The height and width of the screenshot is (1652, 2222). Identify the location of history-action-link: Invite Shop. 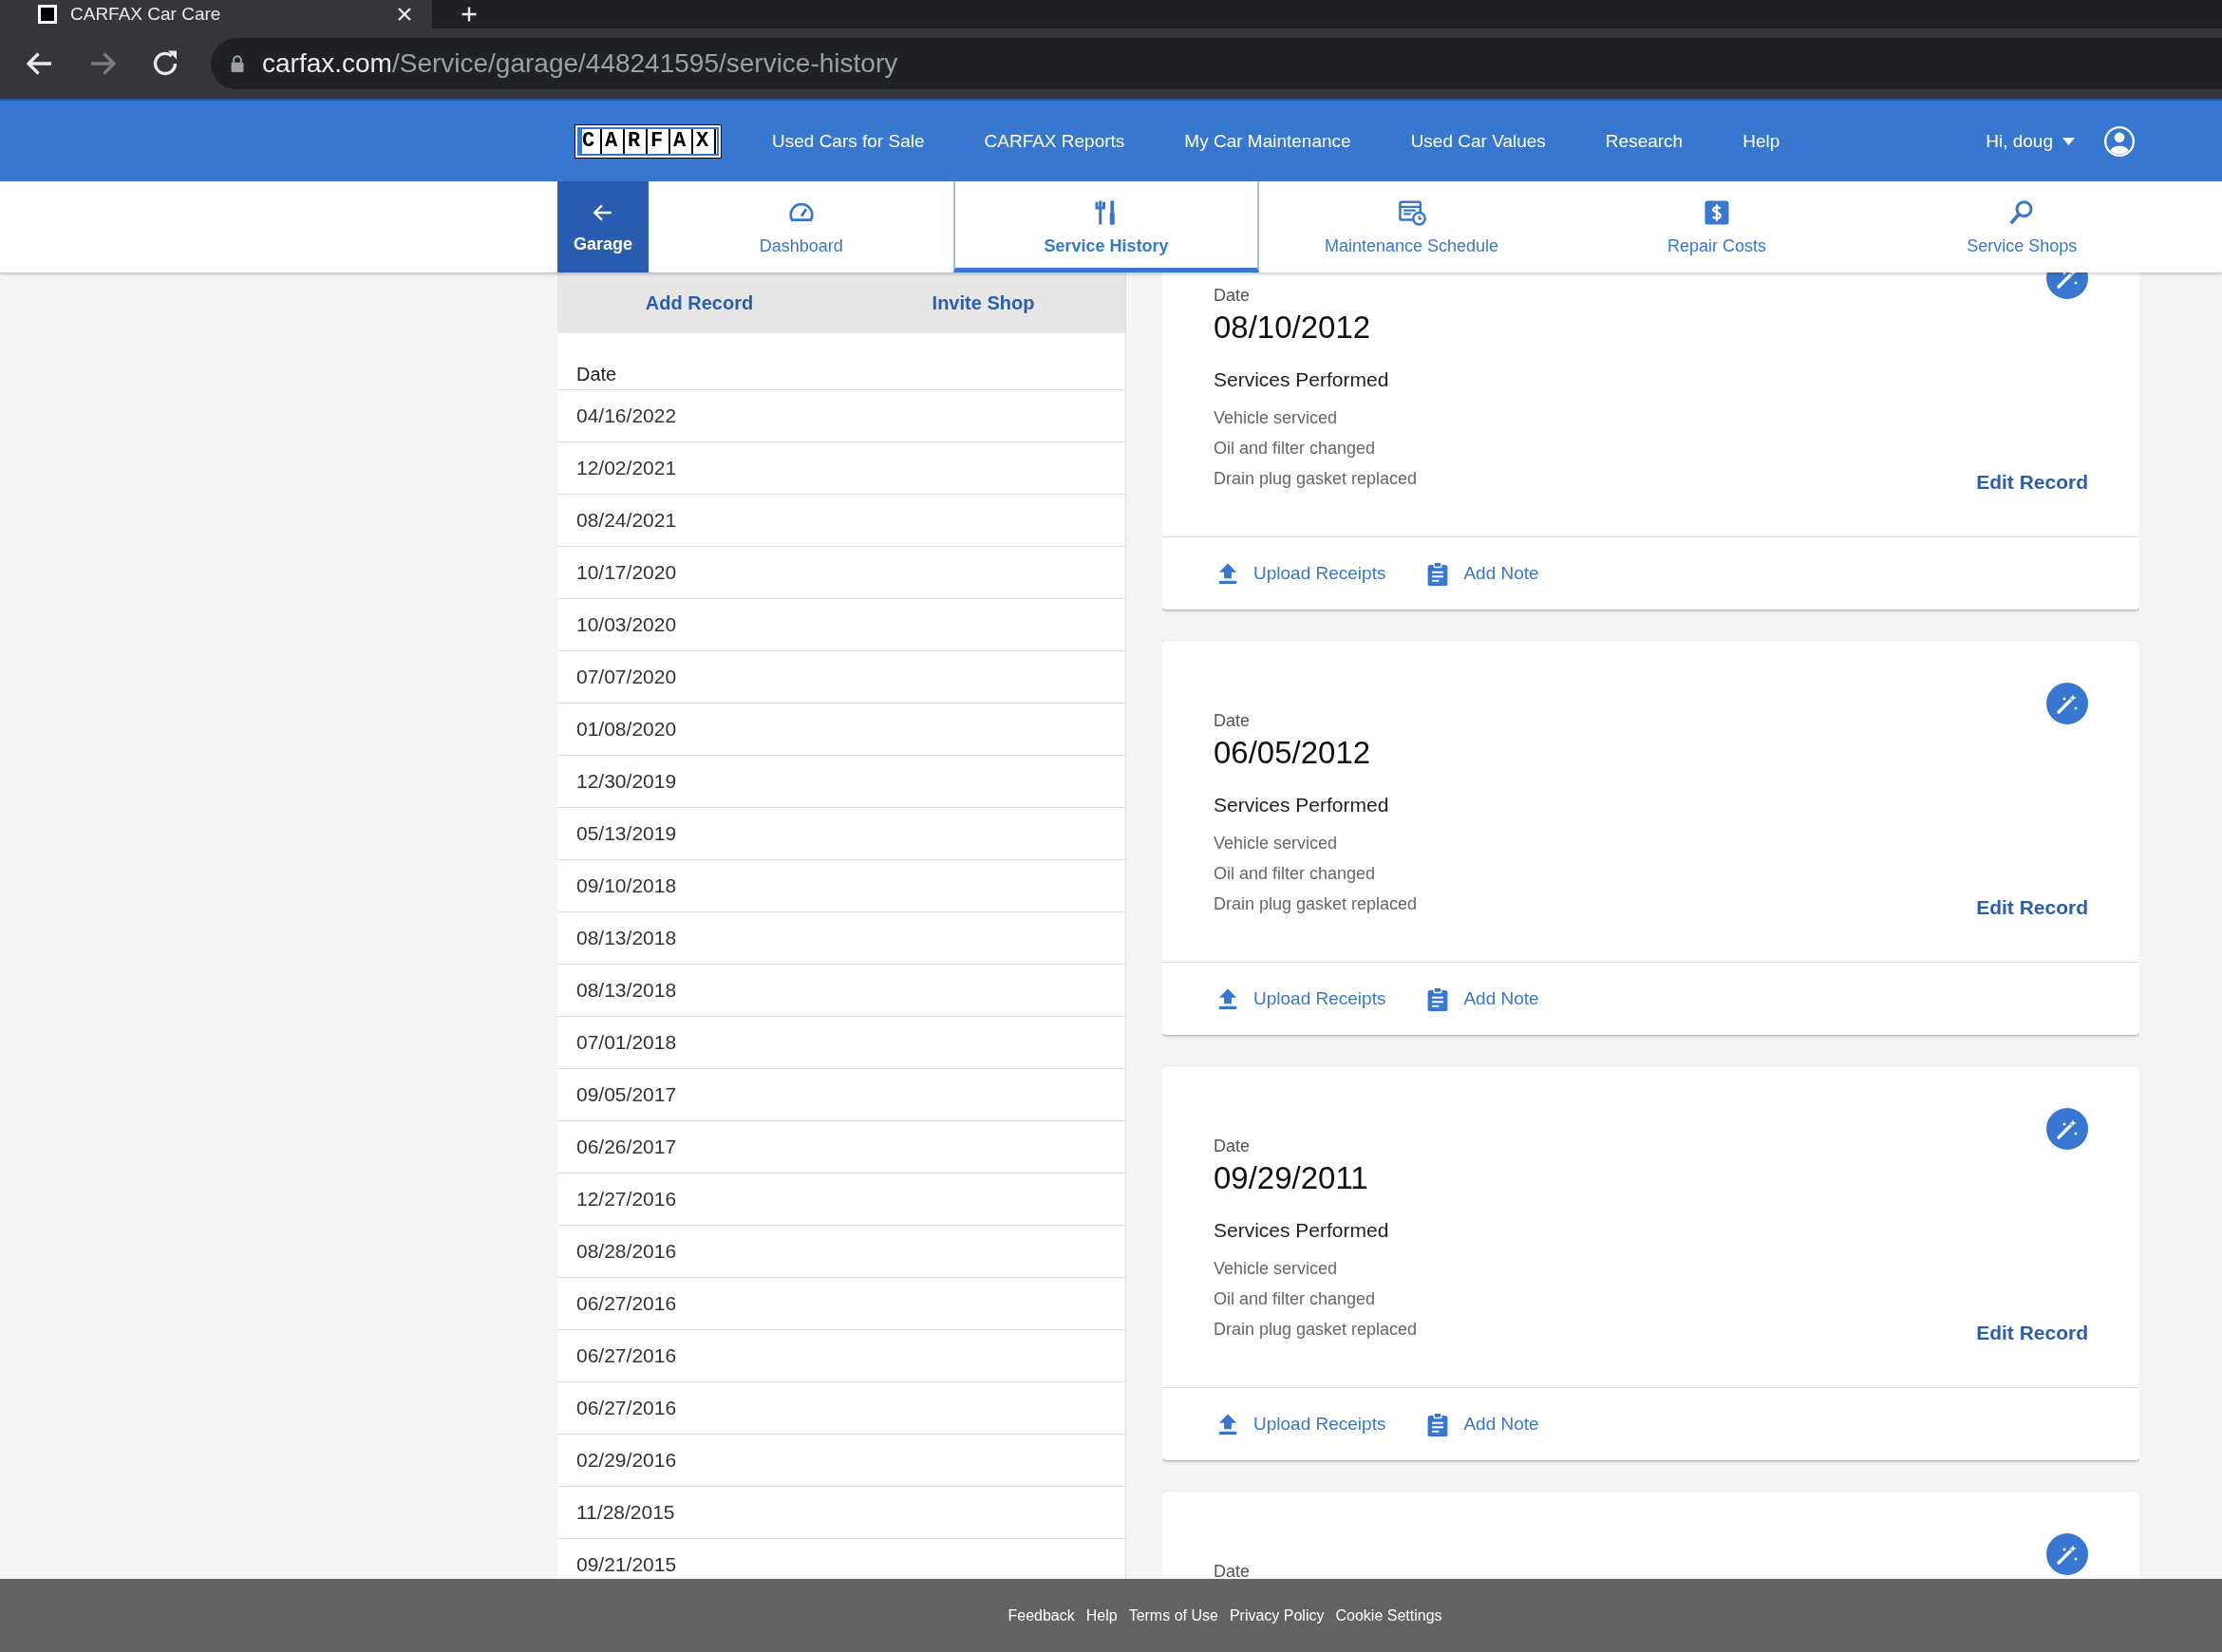
(983, 302).